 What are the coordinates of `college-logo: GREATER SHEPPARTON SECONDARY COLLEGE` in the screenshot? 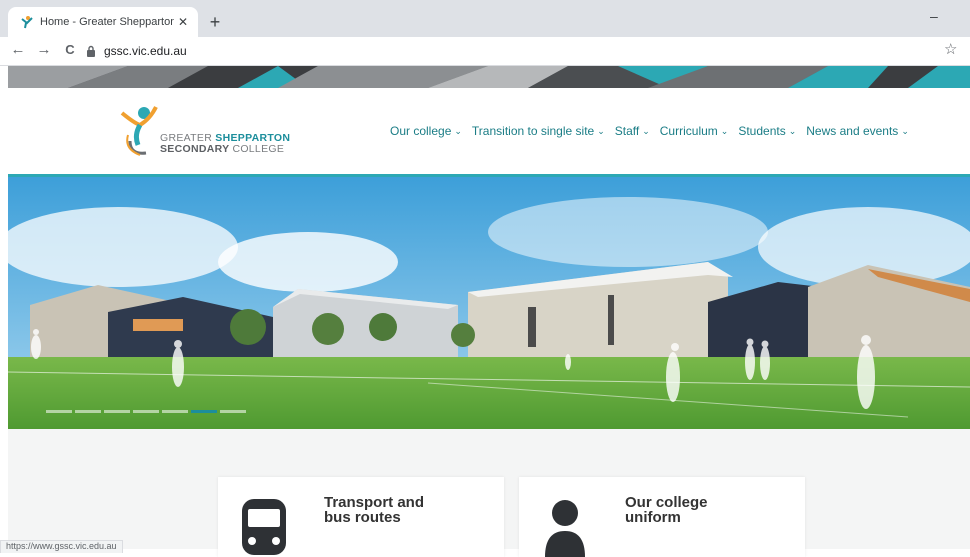 It's located at (205, 132).